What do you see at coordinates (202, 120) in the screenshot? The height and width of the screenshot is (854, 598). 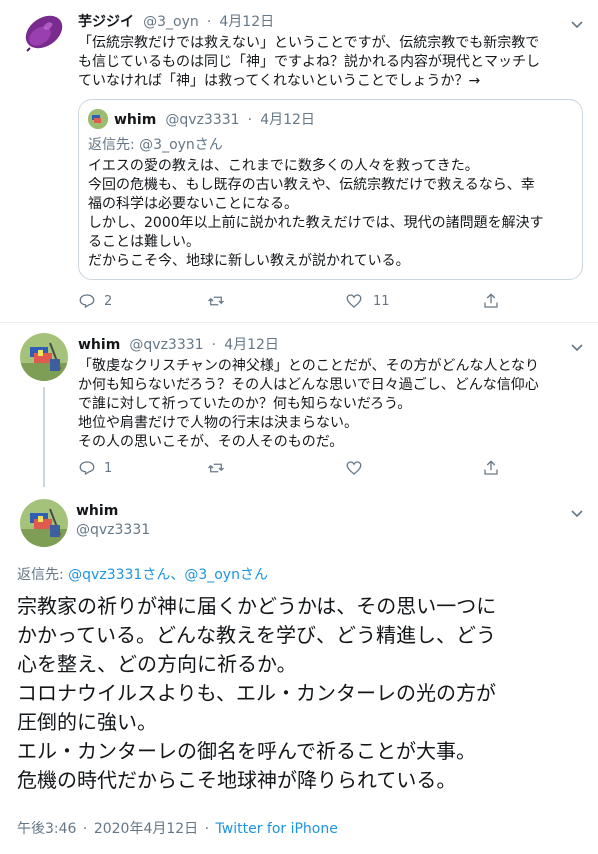 I see `quoted-handle: @qvz3331` at bounding box center [202, 120].